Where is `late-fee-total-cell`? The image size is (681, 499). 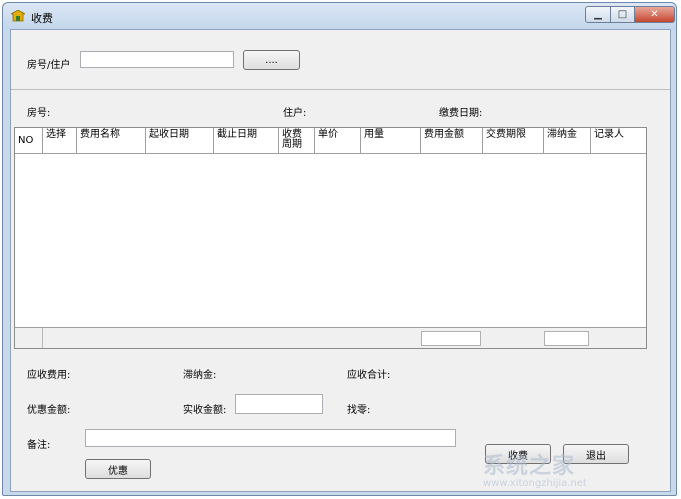
late-fee-total-cell is located at coordinates (566, 338).